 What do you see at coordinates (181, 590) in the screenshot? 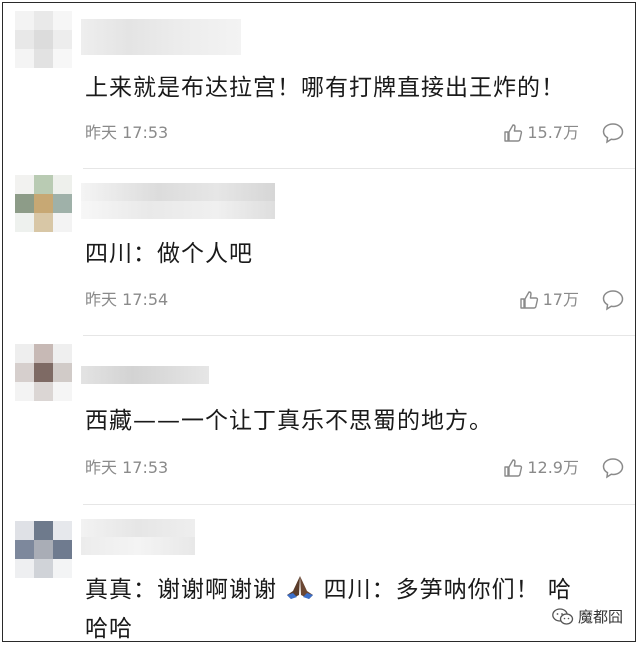
I see `comment-text-part: 真真：谢谢啊谢谢` at bounding box center [181, 590].